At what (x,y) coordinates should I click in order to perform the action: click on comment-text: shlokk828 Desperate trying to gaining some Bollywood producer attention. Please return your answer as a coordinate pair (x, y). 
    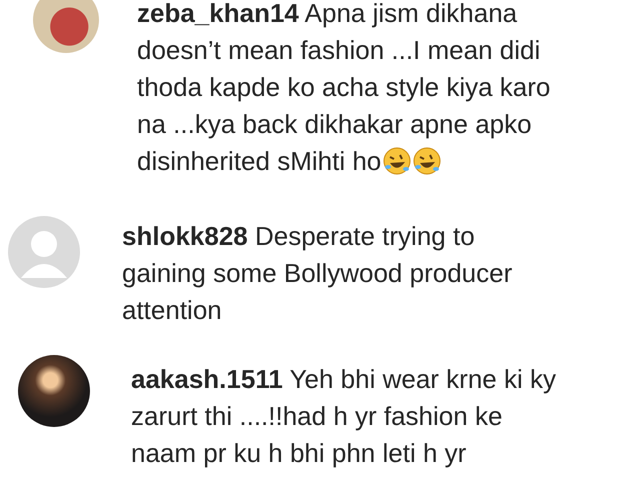
    Looking at the image, I should click on (317, 273).